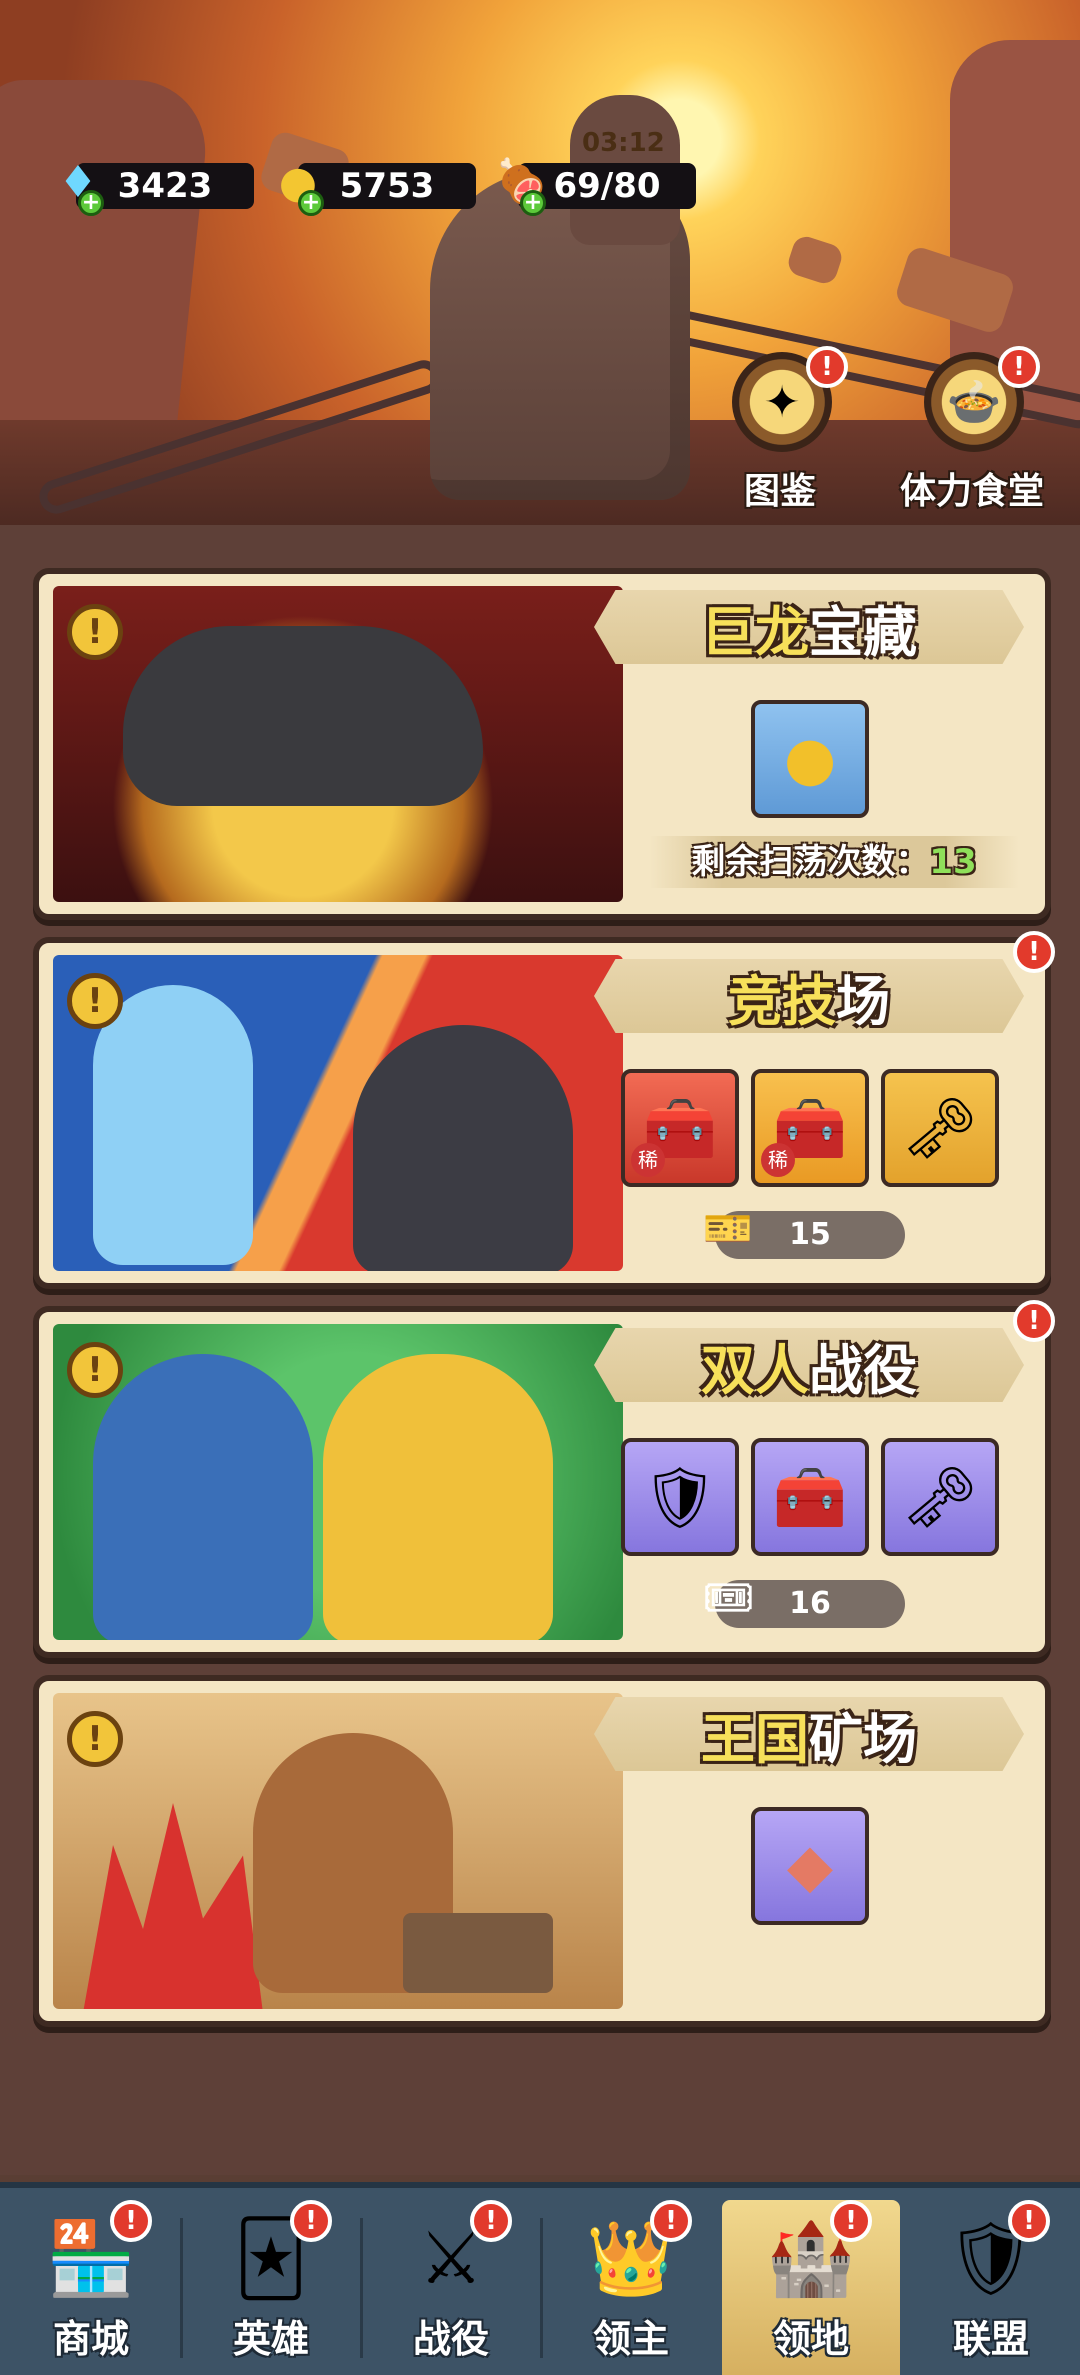 This screenshot has height=2375, width=1080. I want to click on sweep-count: 13, so click(953, 862).